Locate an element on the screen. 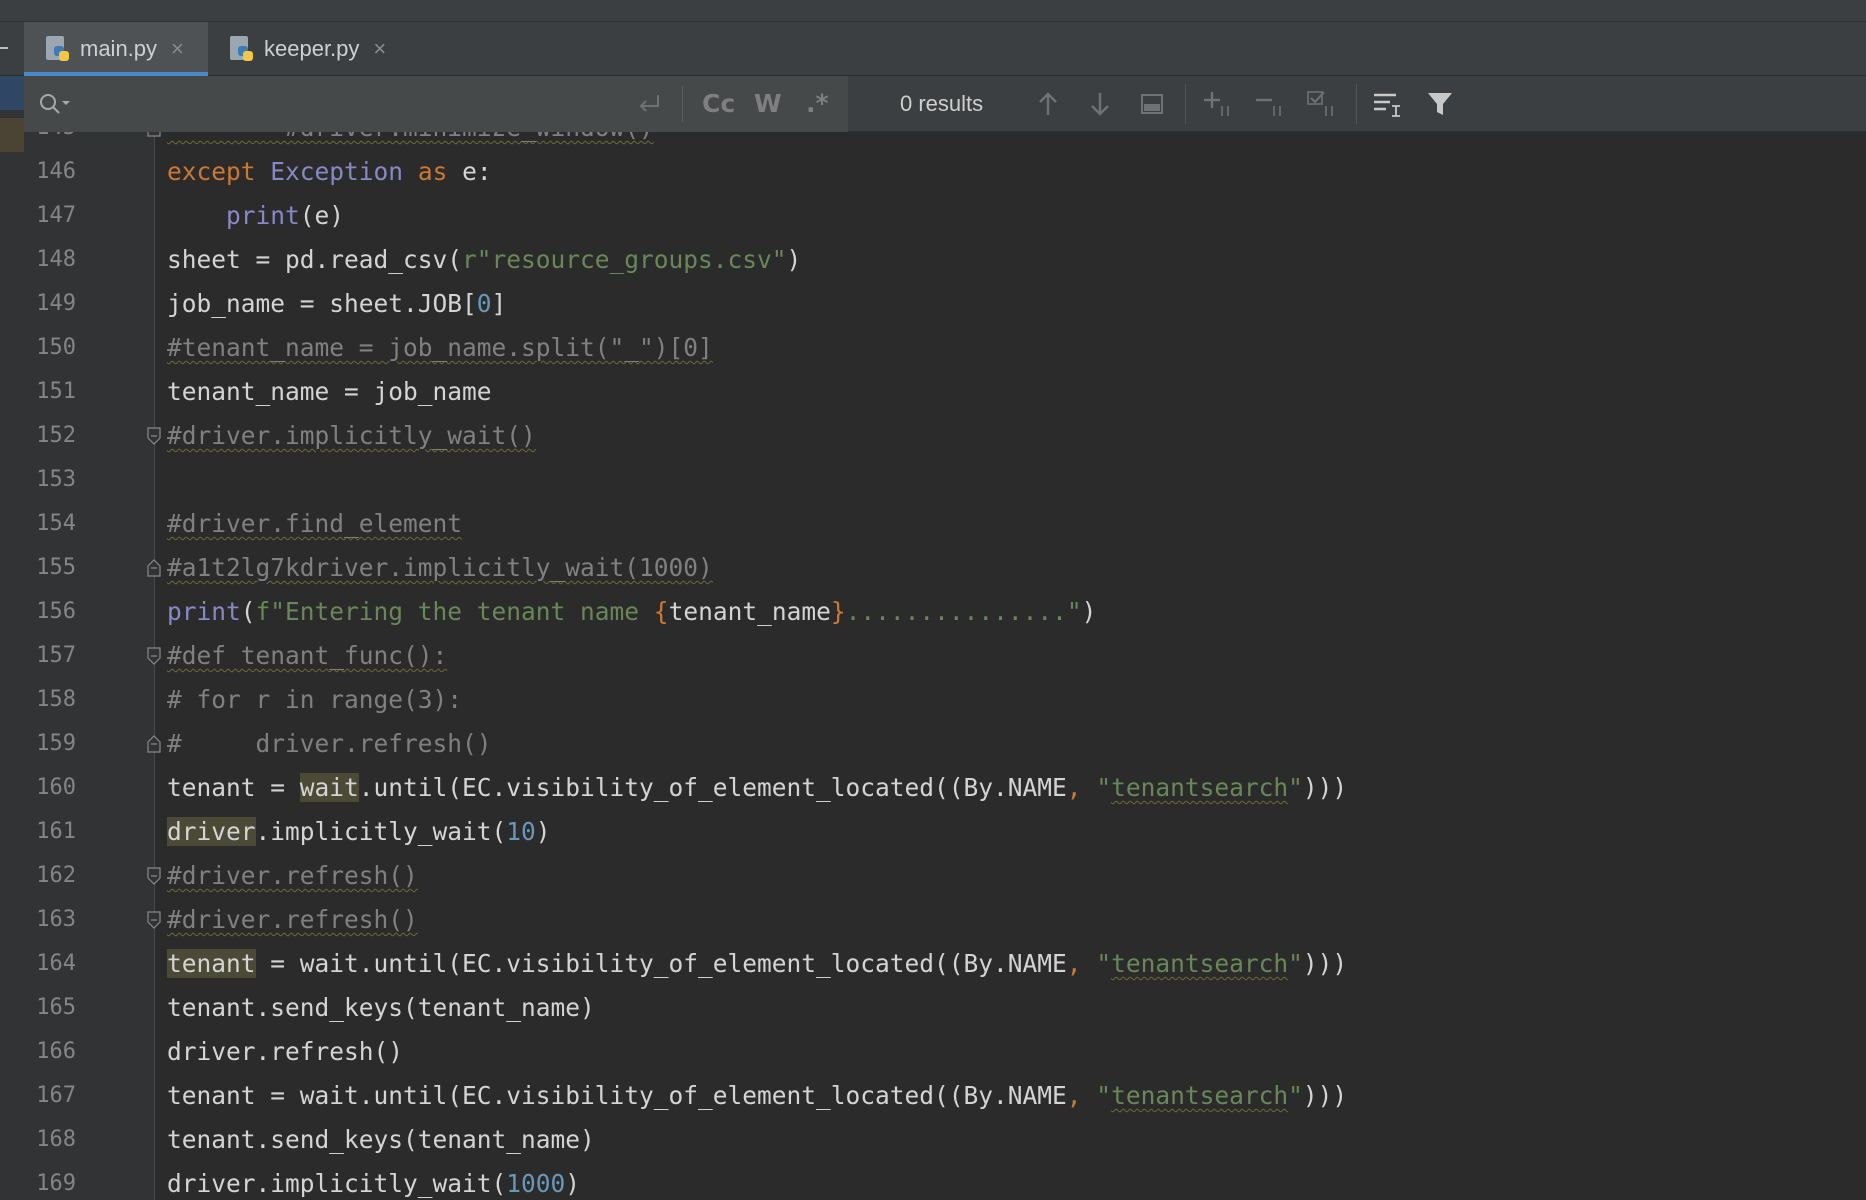  regex-toggle: .* is located at coordinates (817, 104).